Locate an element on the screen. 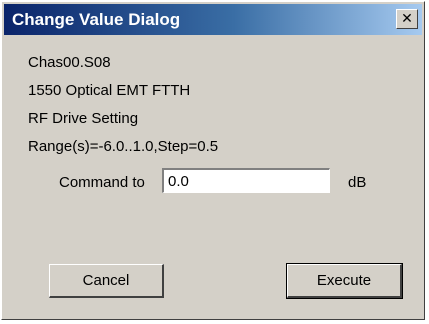 This screenshot has height=324, width=429. chassis-label: Chas00.S08 is located at coordinates (69, 62).